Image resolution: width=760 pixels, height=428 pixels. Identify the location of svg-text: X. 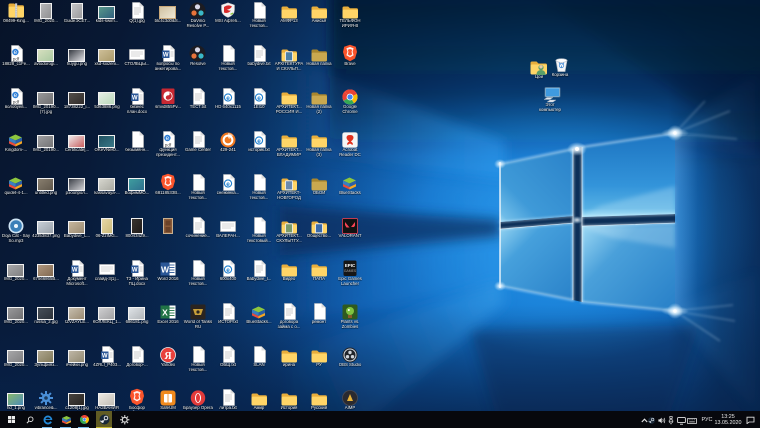
(165, 313).